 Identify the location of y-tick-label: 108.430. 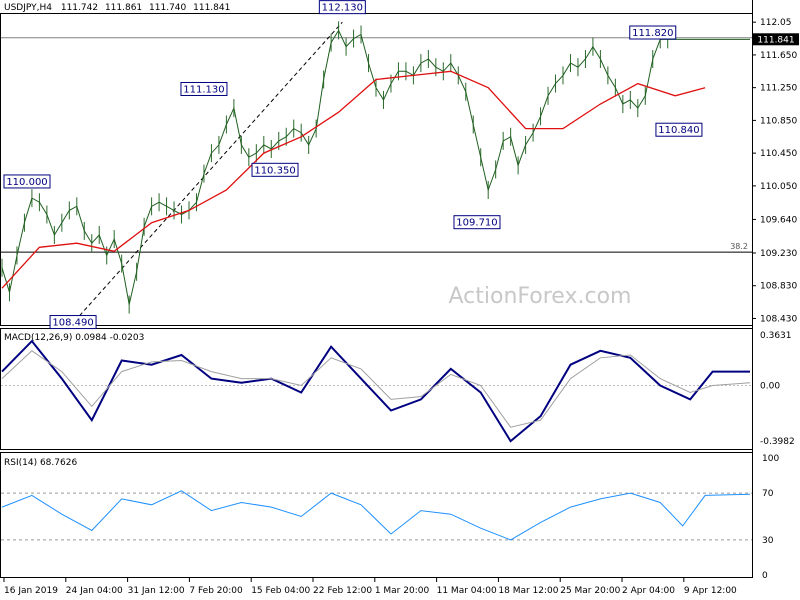
(778, 319).